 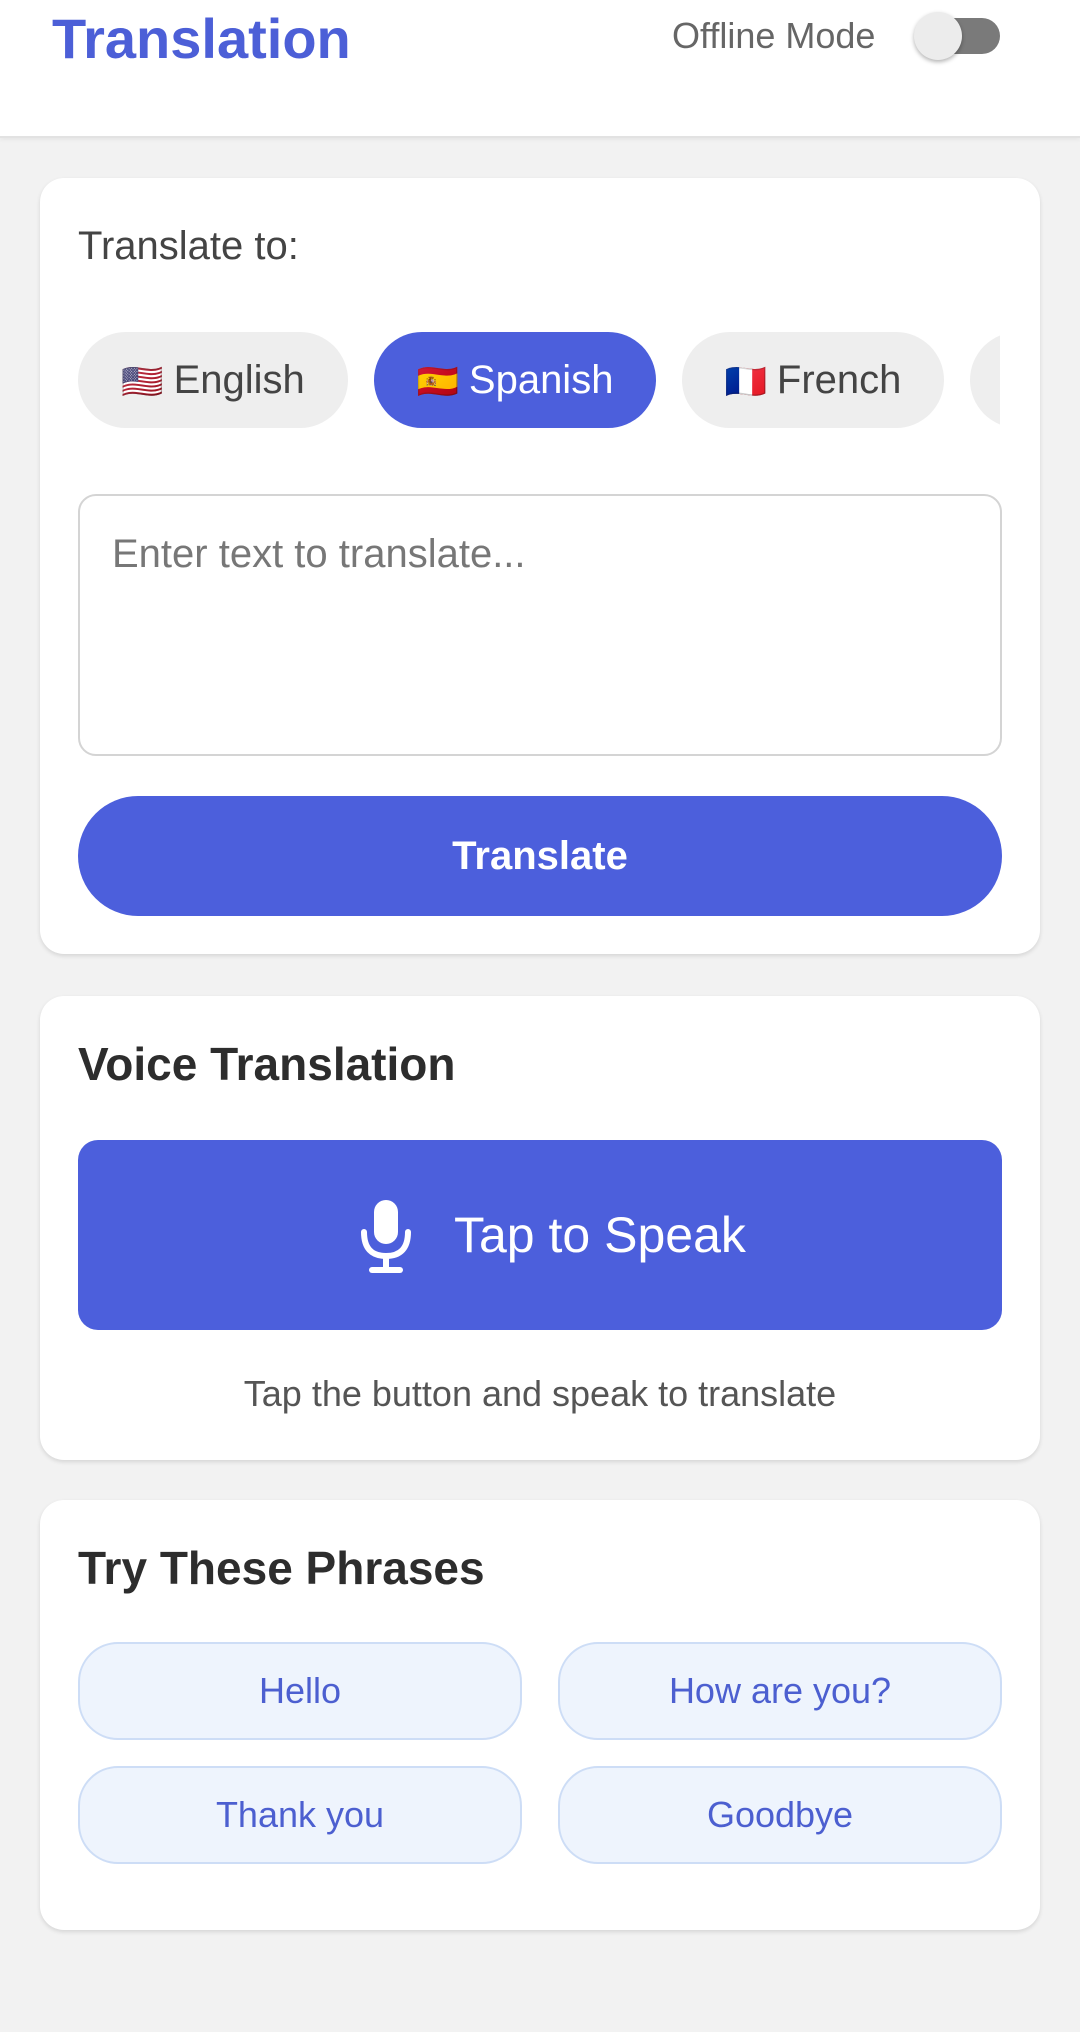 What do you see at coordinates (239, 380) in the screenshot?
I see `language-chip-label: English` at bounding box center [239, 380].